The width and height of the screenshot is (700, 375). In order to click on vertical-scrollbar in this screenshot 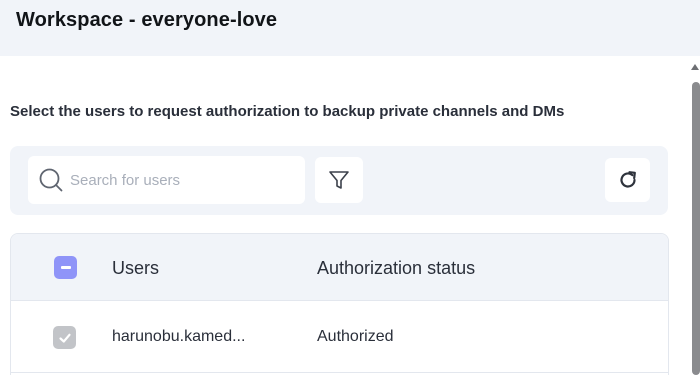, I will do `click(695, 217)`.